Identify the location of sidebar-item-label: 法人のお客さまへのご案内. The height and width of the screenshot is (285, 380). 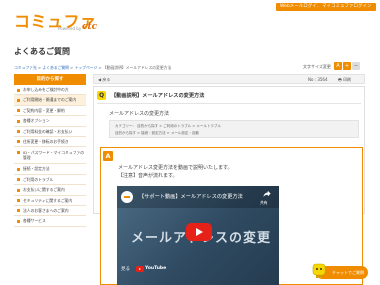
(46, 210).